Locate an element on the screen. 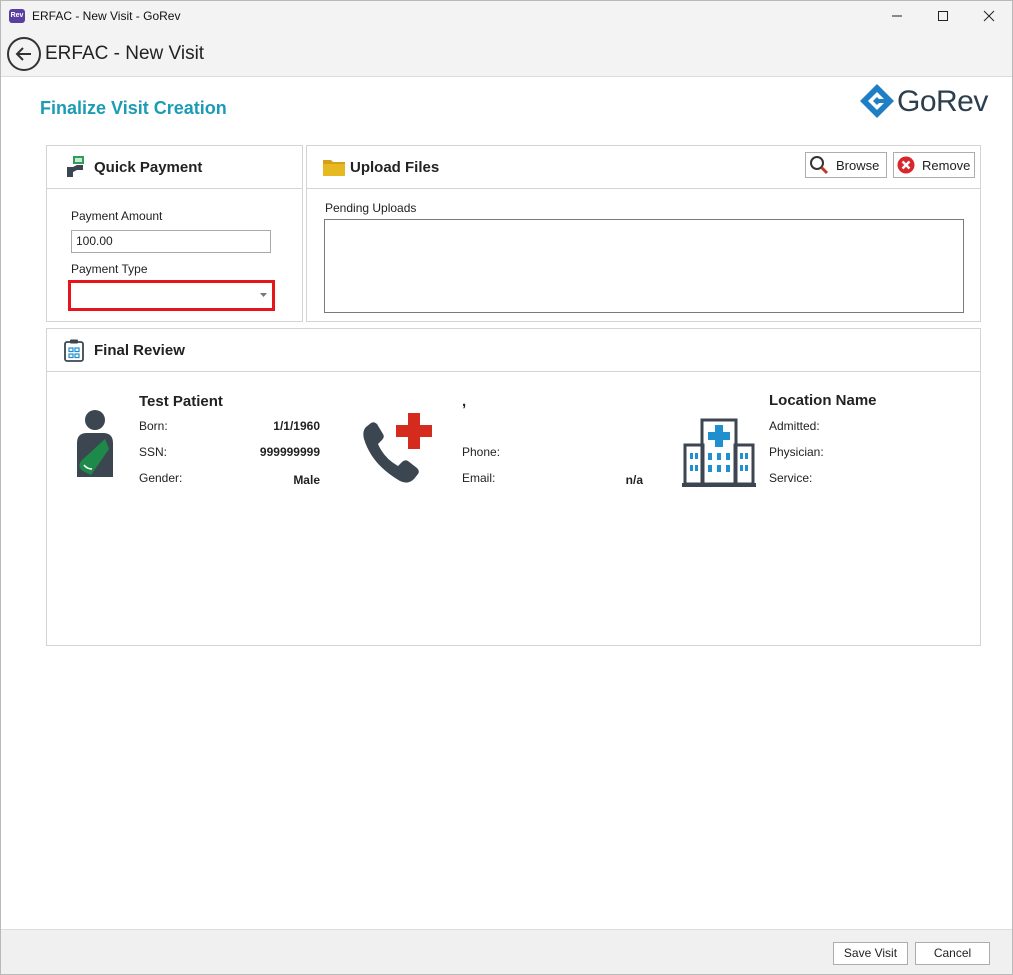 This screenshot has width=1013, height=975. arrow-left-icon is located at coordinates (23, 54).